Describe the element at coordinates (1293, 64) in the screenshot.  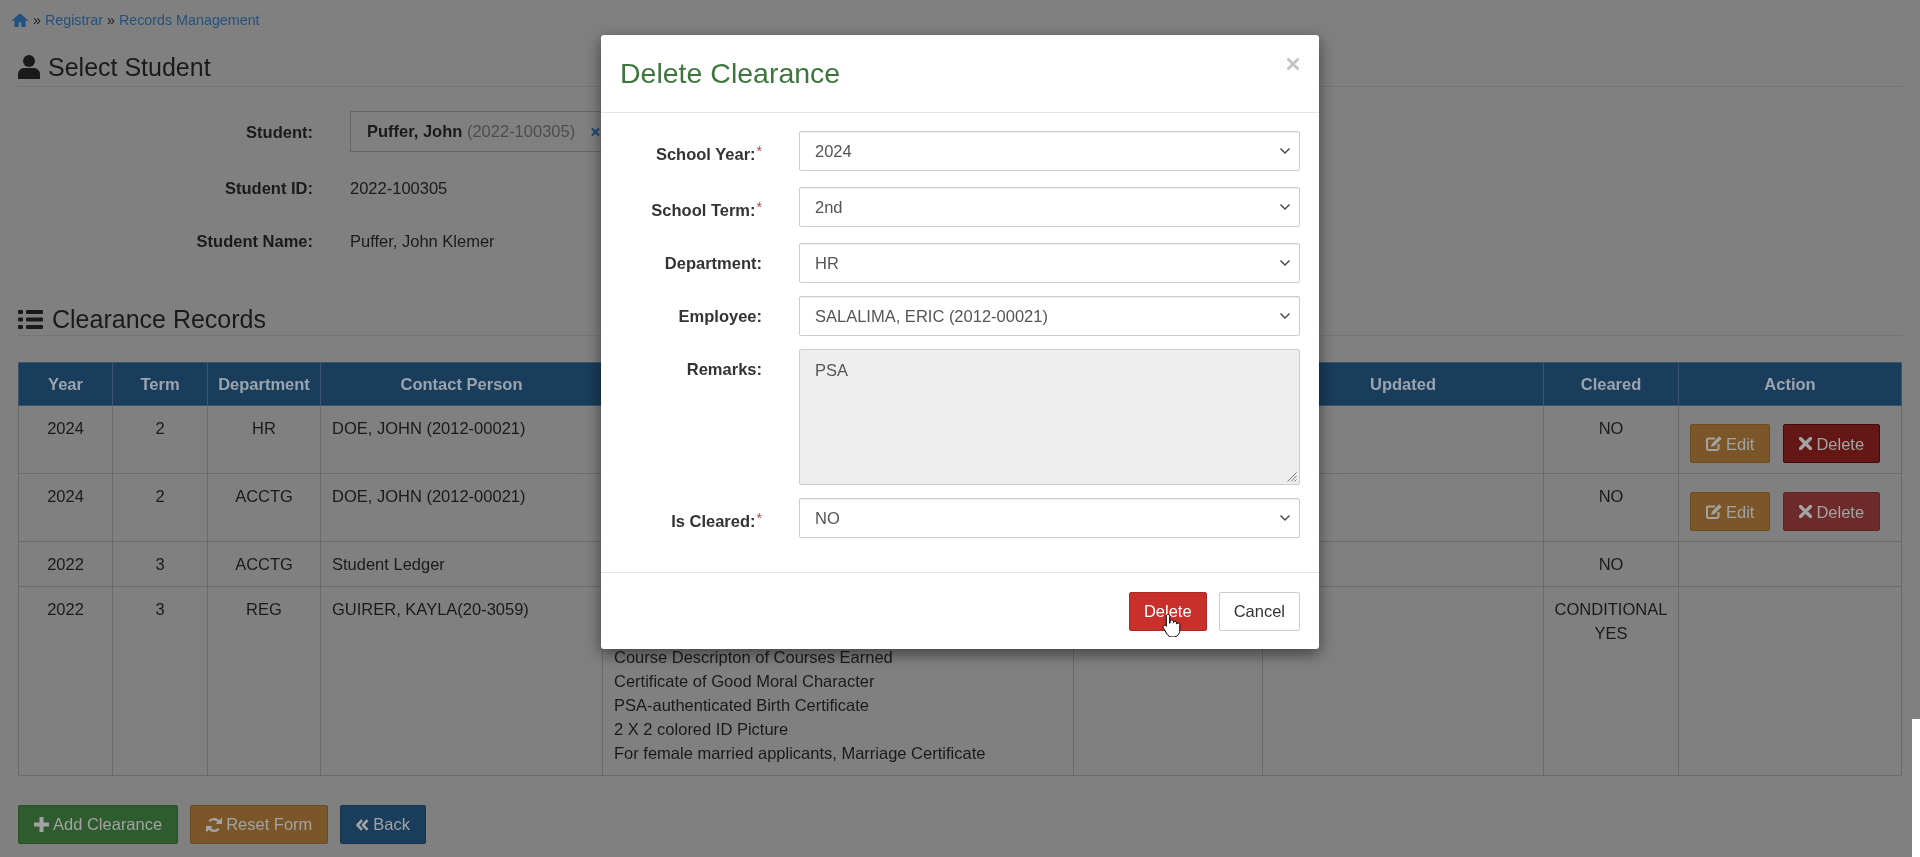
I see `close-icon` at that location.